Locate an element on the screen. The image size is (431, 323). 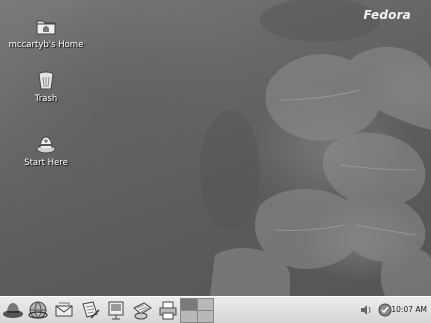
document-icon is located at coordinates (90, 310).